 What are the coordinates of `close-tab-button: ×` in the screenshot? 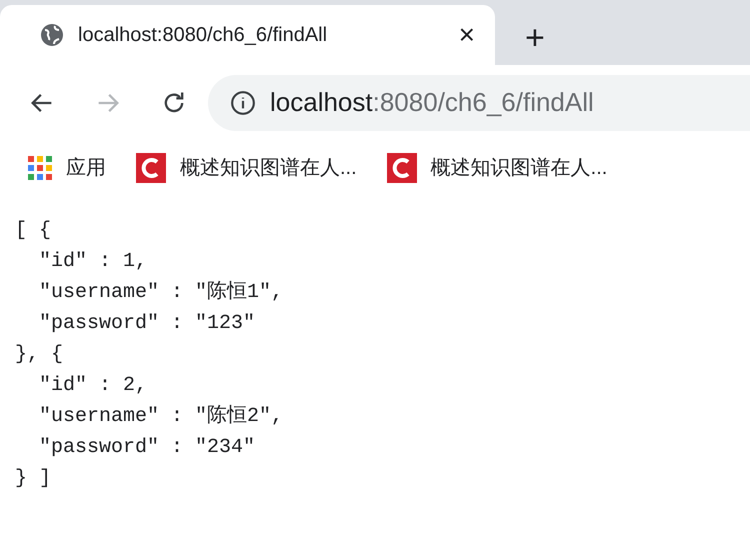 It's located at (466, 35).